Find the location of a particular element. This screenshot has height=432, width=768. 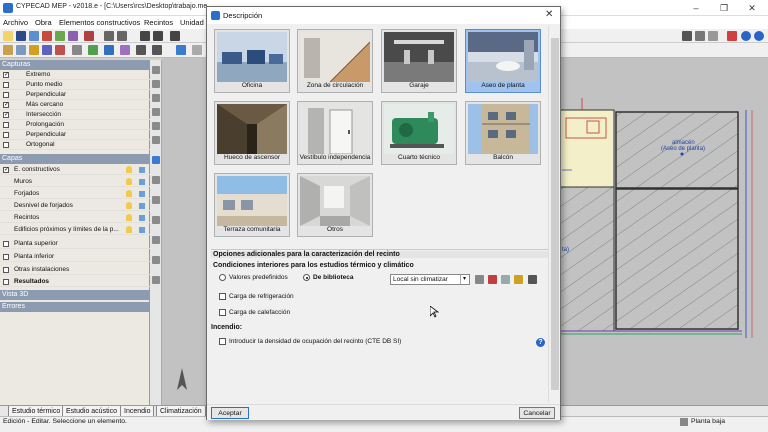

menu-elementos-constructivos: Elementos constructivos is located at coordinates (99, 22).